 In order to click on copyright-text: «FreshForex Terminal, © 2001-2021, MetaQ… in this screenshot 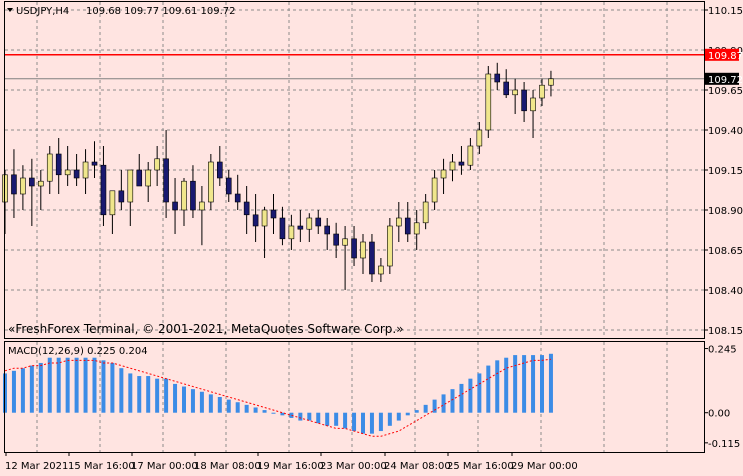, I will do `click(206, 329)`.